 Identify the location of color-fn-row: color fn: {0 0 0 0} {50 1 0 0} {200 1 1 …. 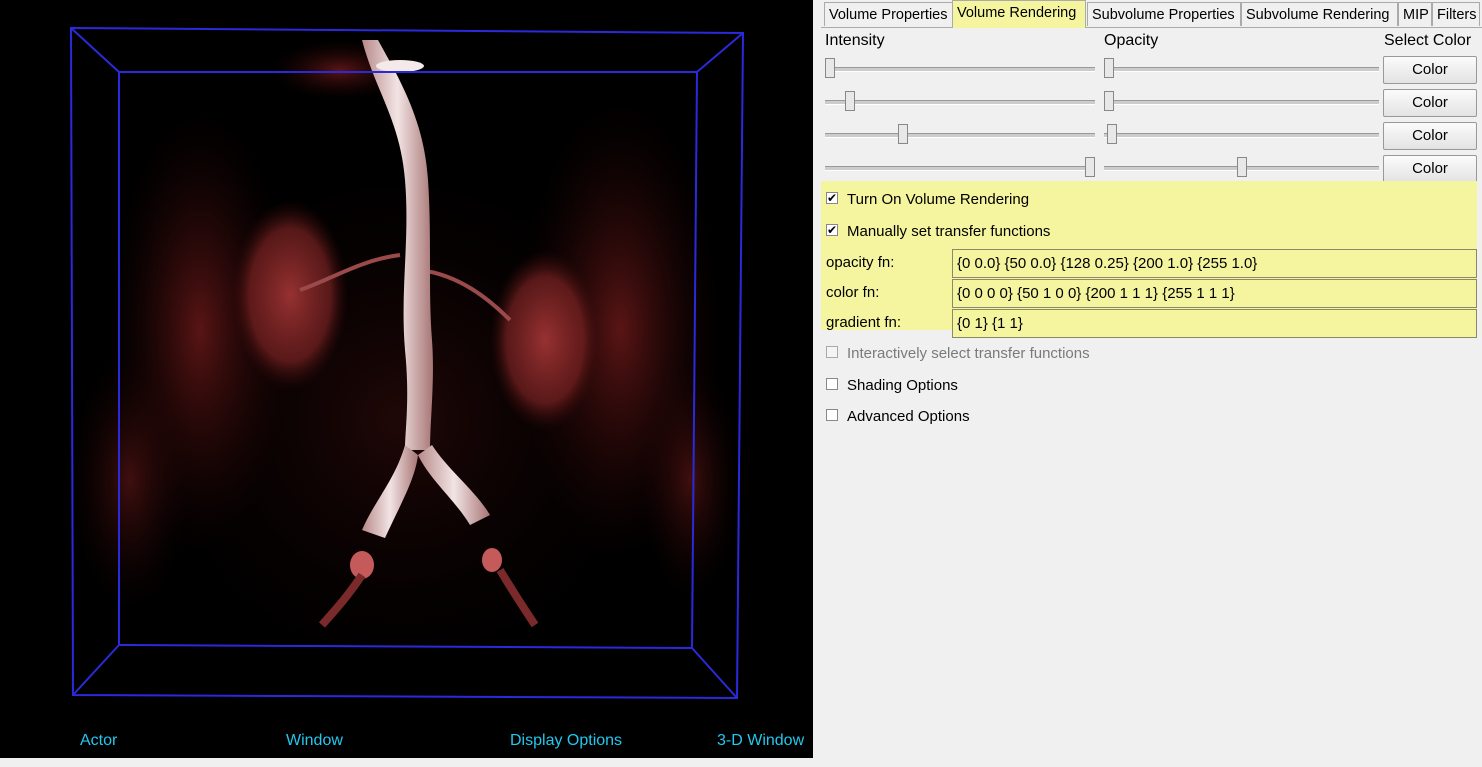
(1149, 293).